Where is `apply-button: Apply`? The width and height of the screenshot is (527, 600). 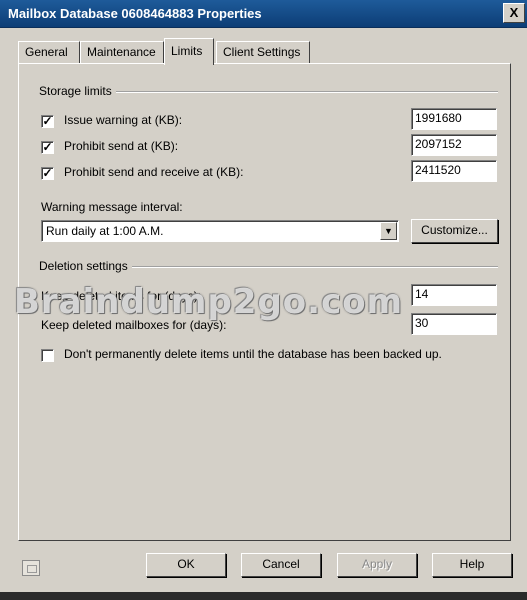
apply-button: Apply is located at coordinates (377, 565).